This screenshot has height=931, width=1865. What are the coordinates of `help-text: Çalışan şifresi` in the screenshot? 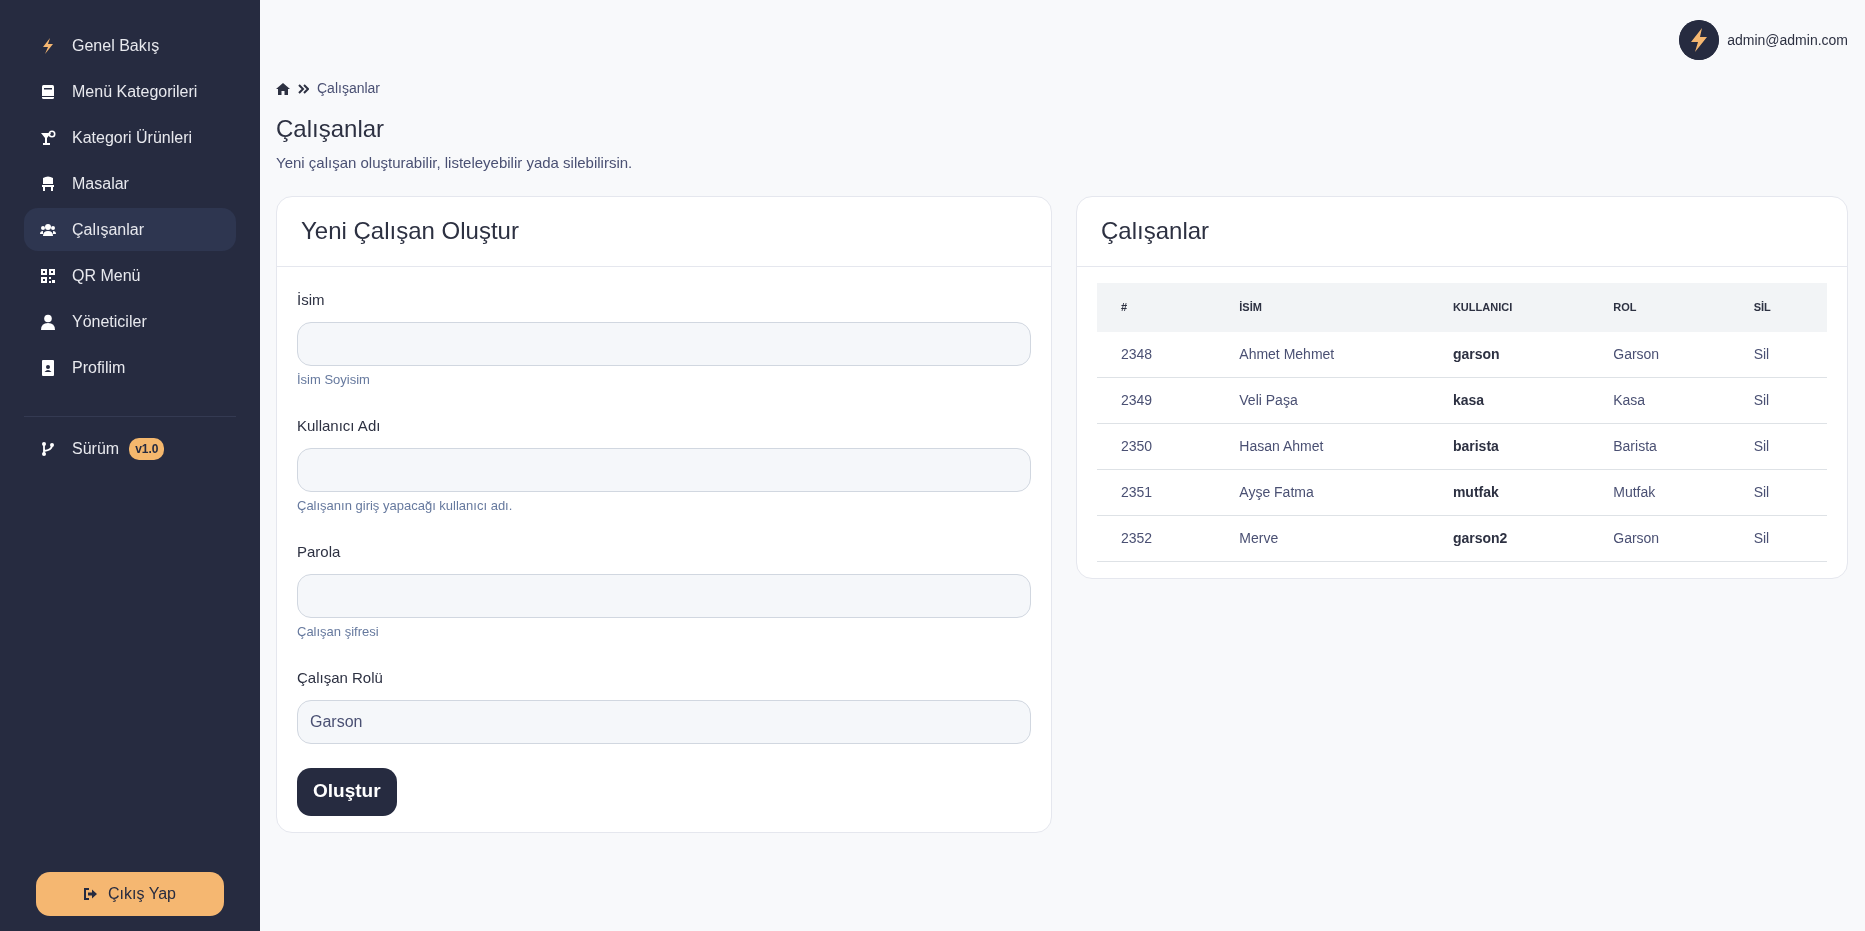 It's located at (338, 631).